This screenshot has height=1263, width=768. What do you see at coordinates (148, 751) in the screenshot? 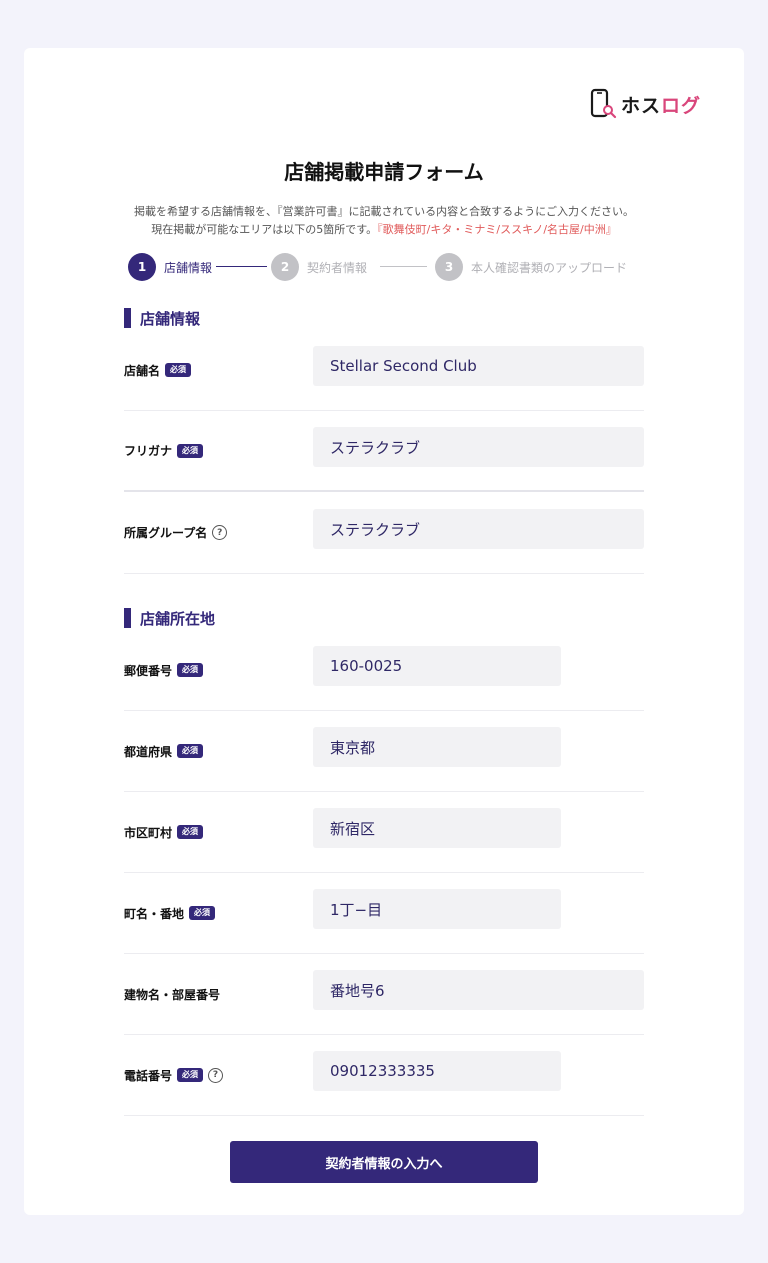
I see `field-label-text: 都道府県` at bounding box center [148, 751].